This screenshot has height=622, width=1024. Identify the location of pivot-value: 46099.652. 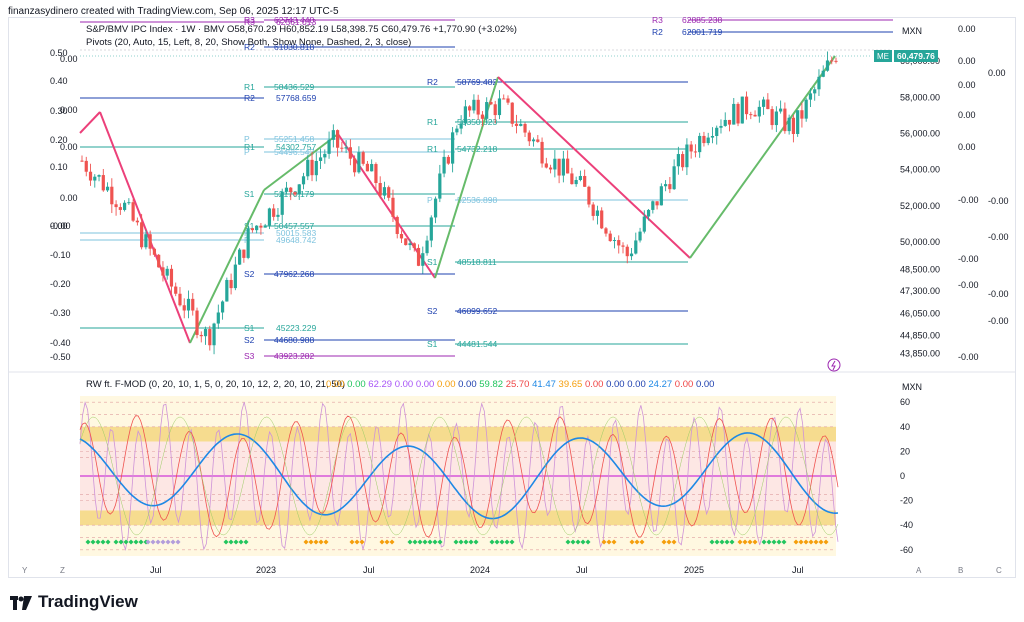
(477, 311).